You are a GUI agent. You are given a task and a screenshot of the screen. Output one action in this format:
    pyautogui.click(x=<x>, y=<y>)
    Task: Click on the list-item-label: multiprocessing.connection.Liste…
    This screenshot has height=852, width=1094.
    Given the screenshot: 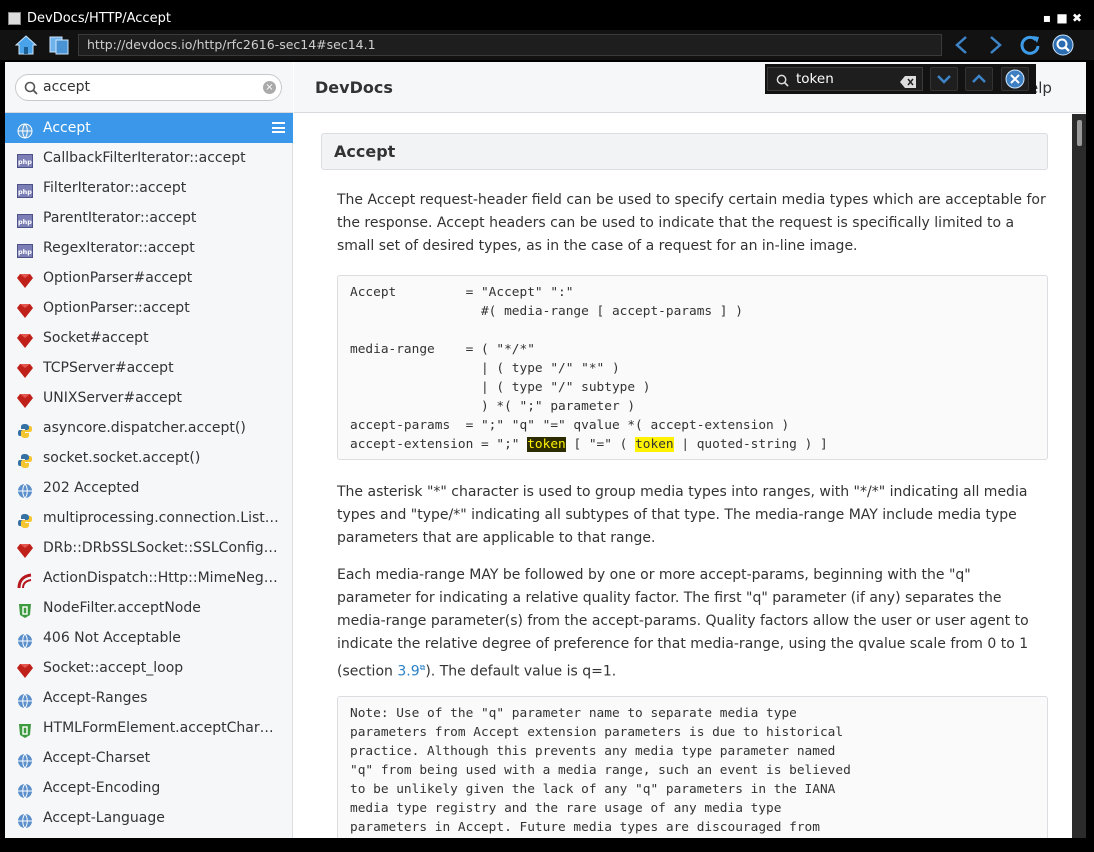 What is the action you would take?
    pyautogui.click(x=161, y=518)
    